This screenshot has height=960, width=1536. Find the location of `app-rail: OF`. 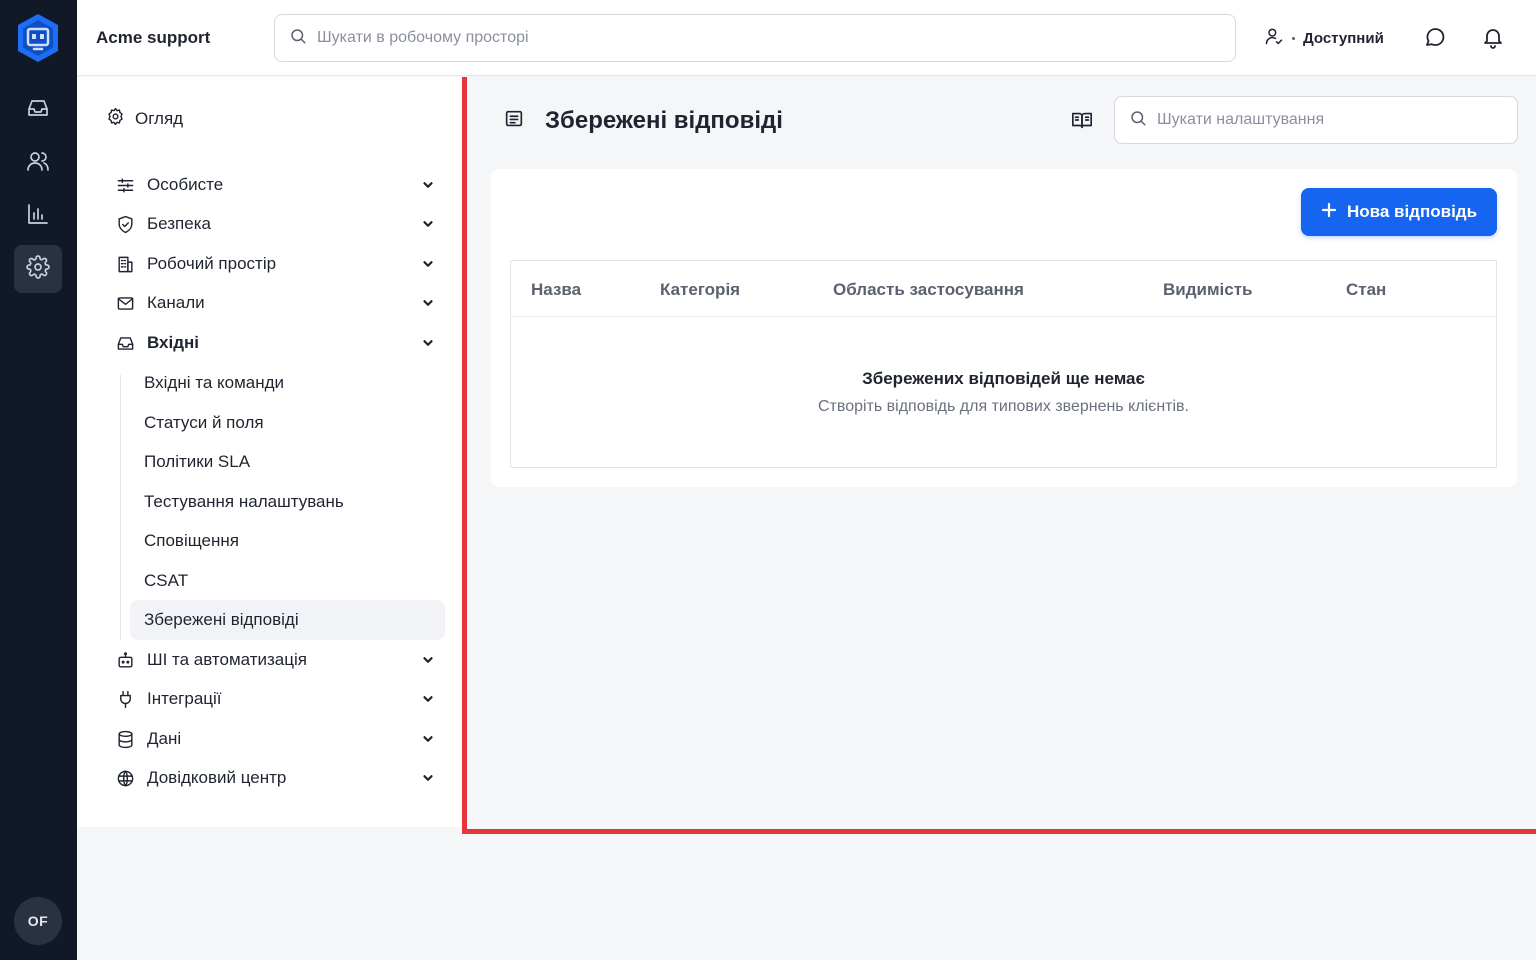

app-rail: OF is located at coordinates (38, 480).